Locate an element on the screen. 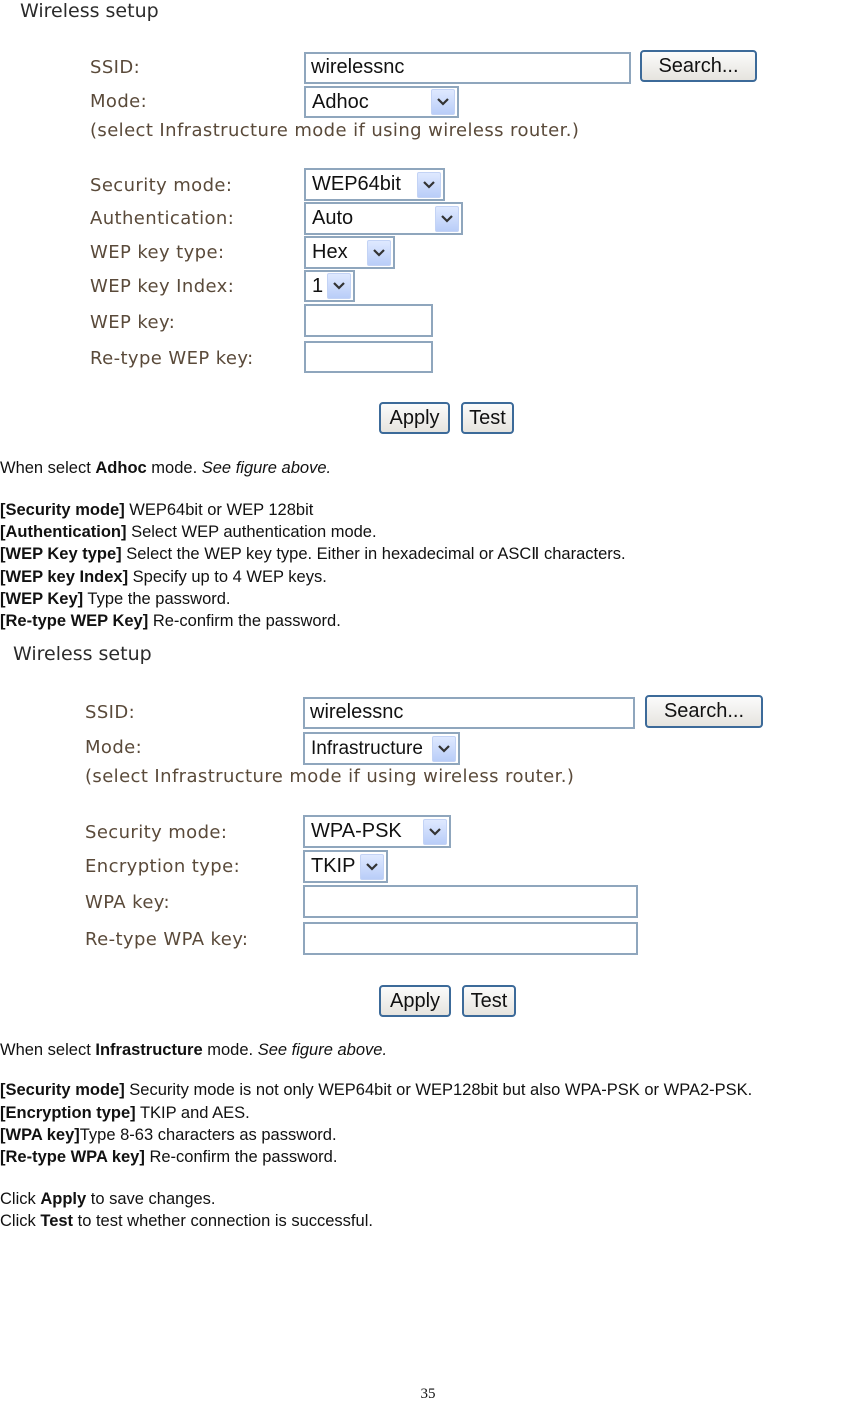  intro-mode-name: Adhoc is located at coordinates (121, 468).